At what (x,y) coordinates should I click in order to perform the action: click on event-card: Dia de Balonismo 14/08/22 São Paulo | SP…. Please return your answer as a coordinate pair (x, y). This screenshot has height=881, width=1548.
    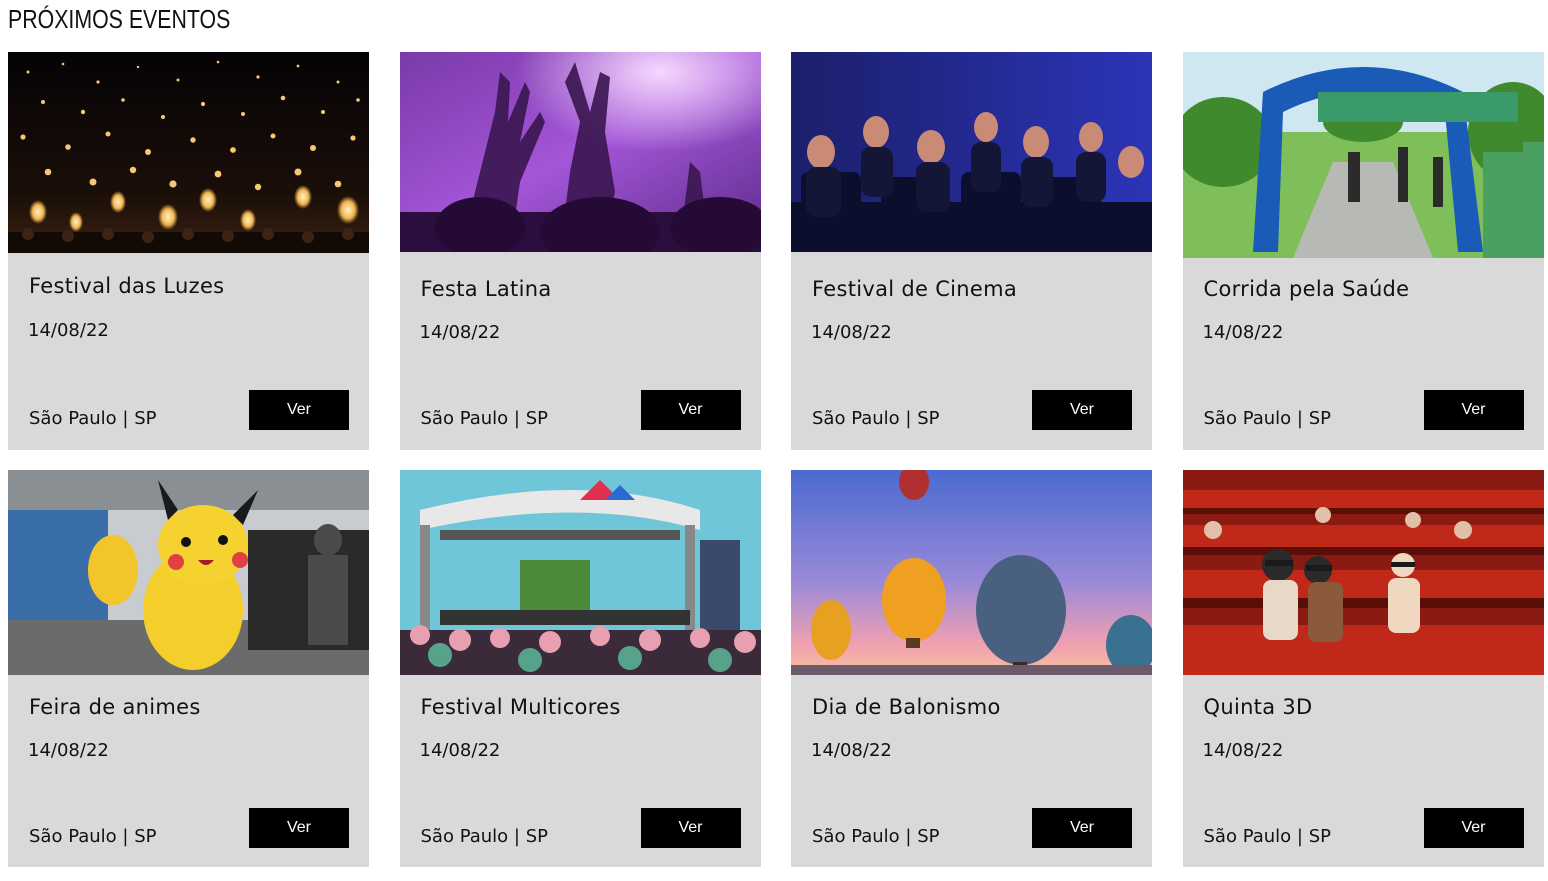
    Looking at the image, I should click on (971, 668).